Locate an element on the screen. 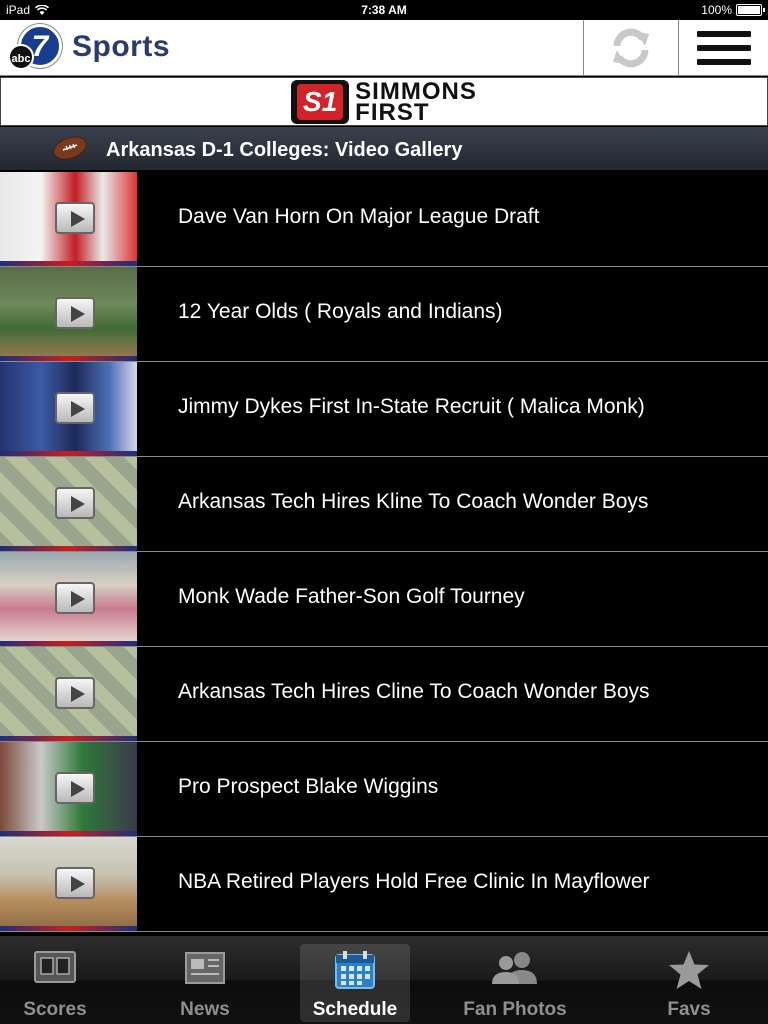  section-header: Arkansas D-1 Colleges: Video Gallery is located at coordinates (384, 149).